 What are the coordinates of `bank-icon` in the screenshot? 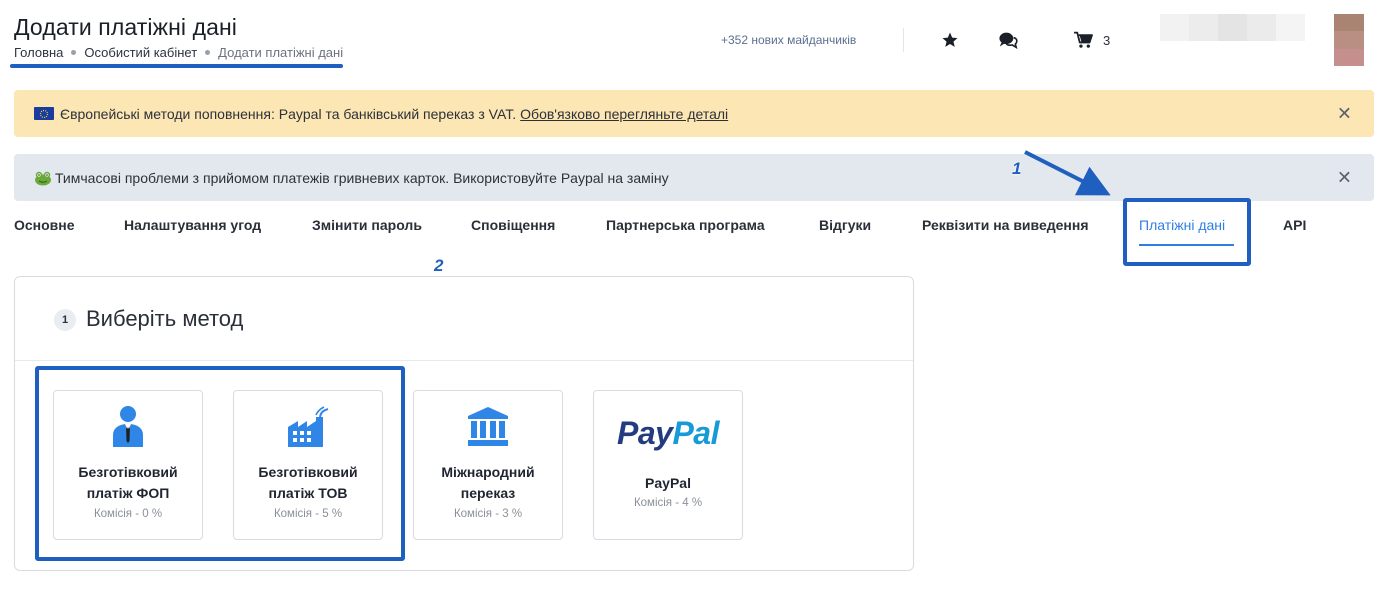 It's located at (488, 426).